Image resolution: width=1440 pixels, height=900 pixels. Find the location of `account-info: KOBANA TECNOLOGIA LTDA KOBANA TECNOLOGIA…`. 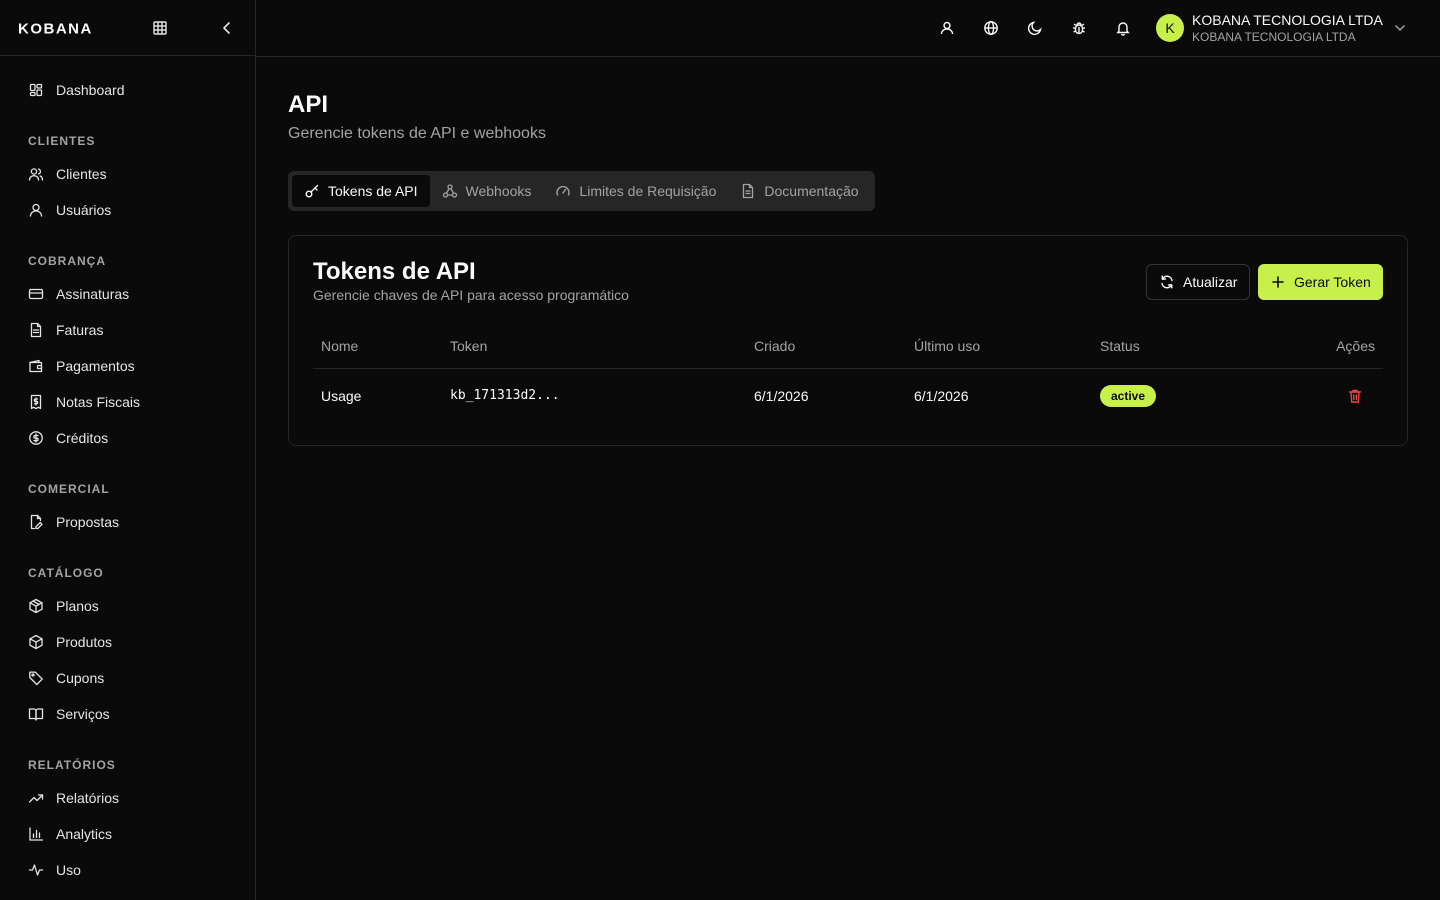

account-info: KOBANA TECNOLOGIA LTDA KOBANA TECNOLOGIA… is located at coordinates (1287, 28).